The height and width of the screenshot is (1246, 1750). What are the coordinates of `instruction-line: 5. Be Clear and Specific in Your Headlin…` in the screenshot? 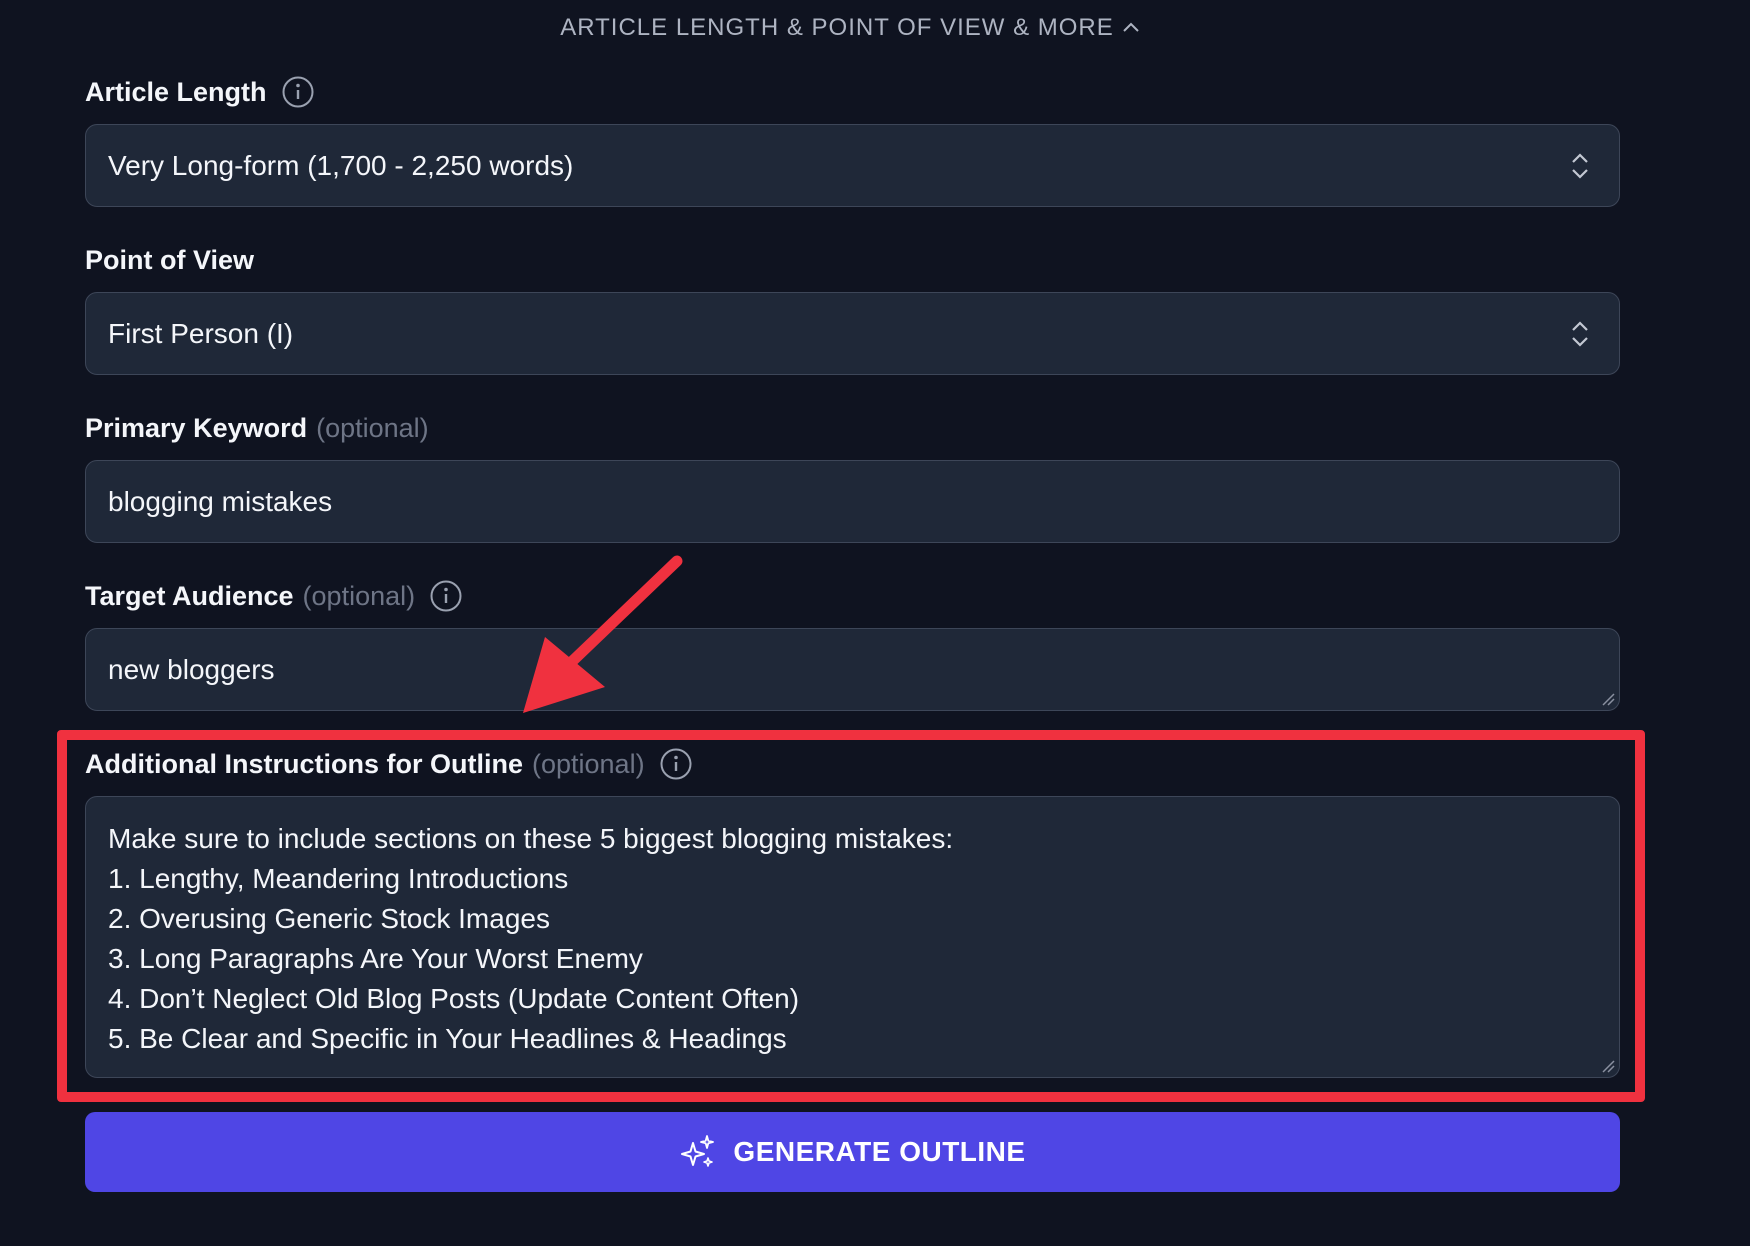 It's located at (447, 1038).